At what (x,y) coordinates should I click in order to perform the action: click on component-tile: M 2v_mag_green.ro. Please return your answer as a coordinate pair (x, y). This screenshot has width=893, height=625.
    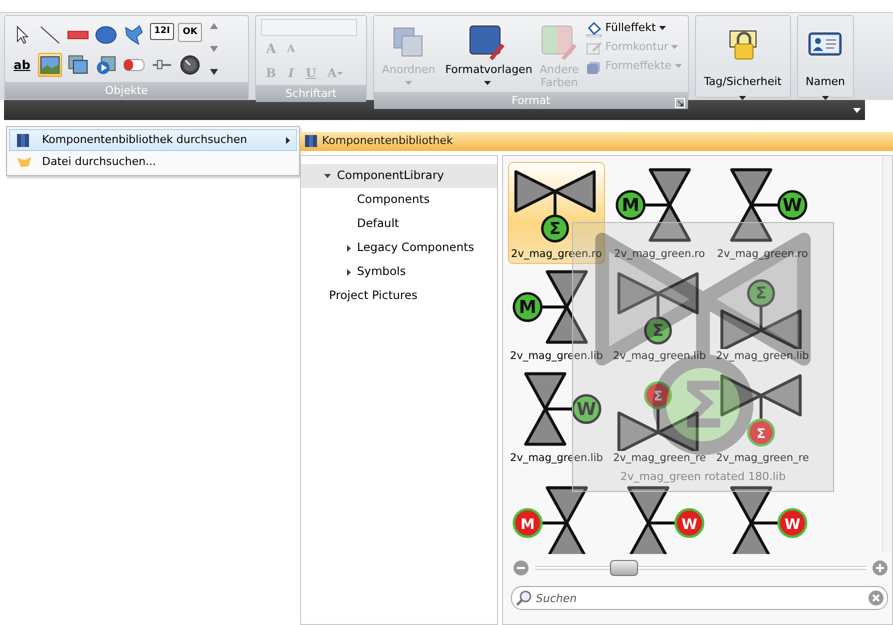
    Looking at the image, I should click on (659, 213).